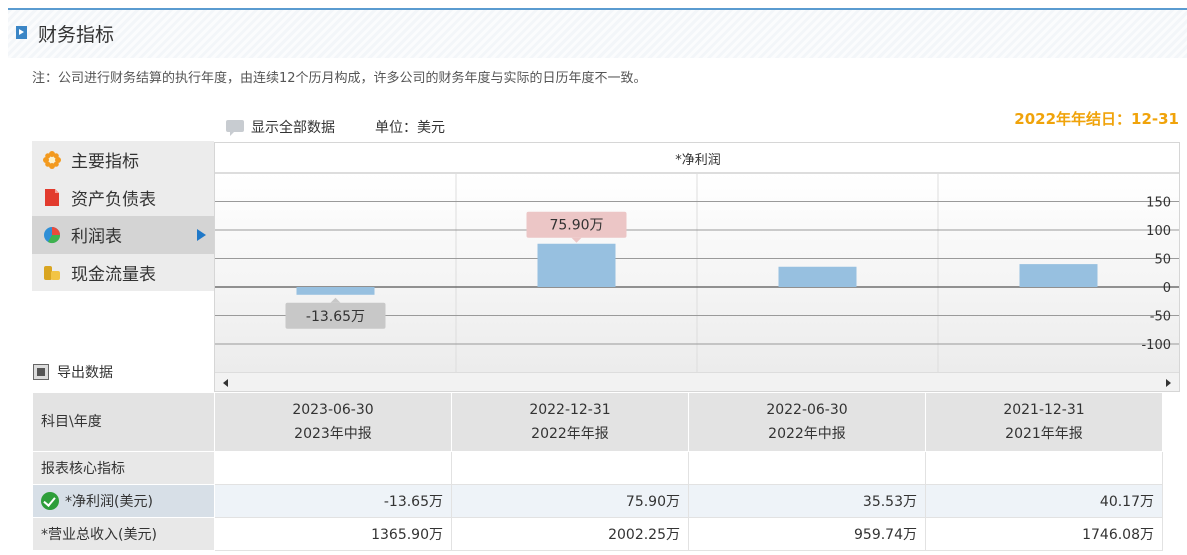 The width and height of the screenshot is (1187, 555). What do you see at coordinates (570, 434) in the screenshot?
I see `column-period: 2022年年报` at bounding box center [570, 434].